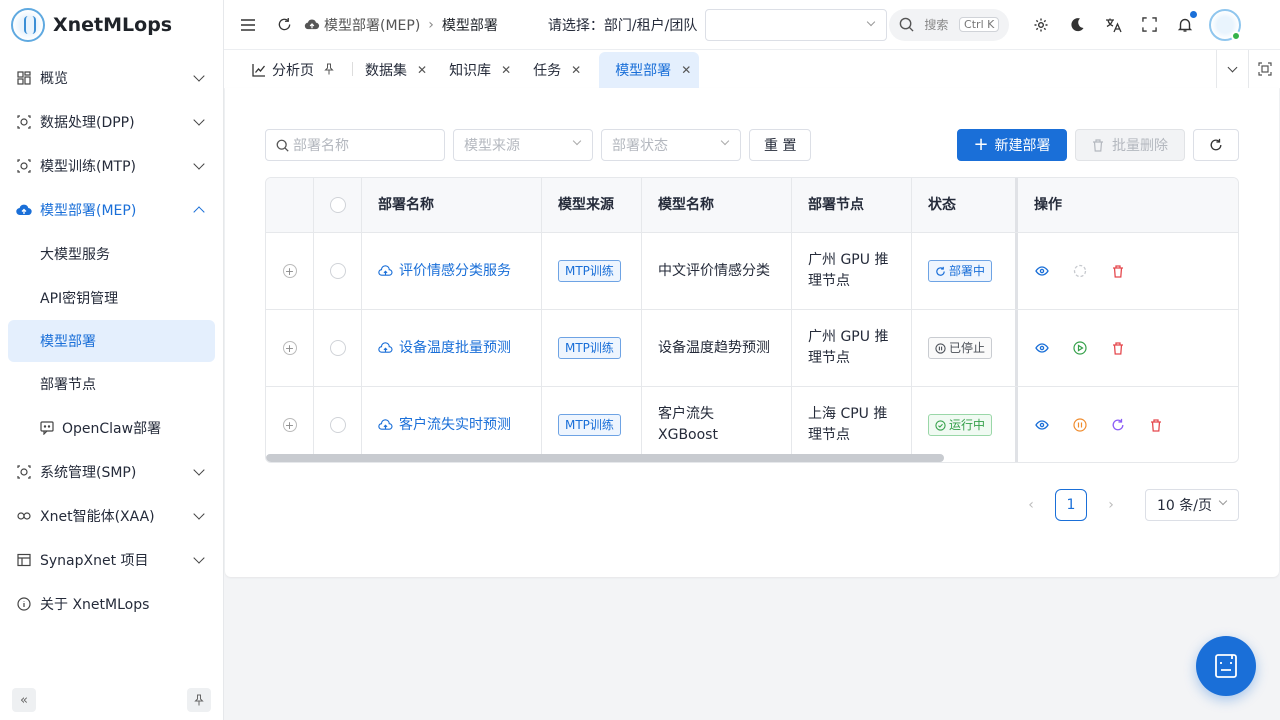  I want to click on next-page-button: ›, so click(1111, 505).